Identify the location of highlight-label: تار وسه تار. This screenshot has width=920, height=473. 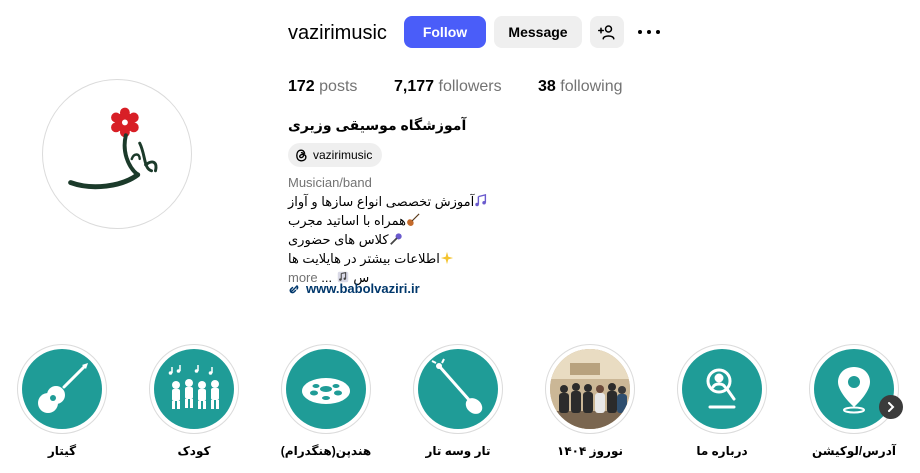
(458, 451).